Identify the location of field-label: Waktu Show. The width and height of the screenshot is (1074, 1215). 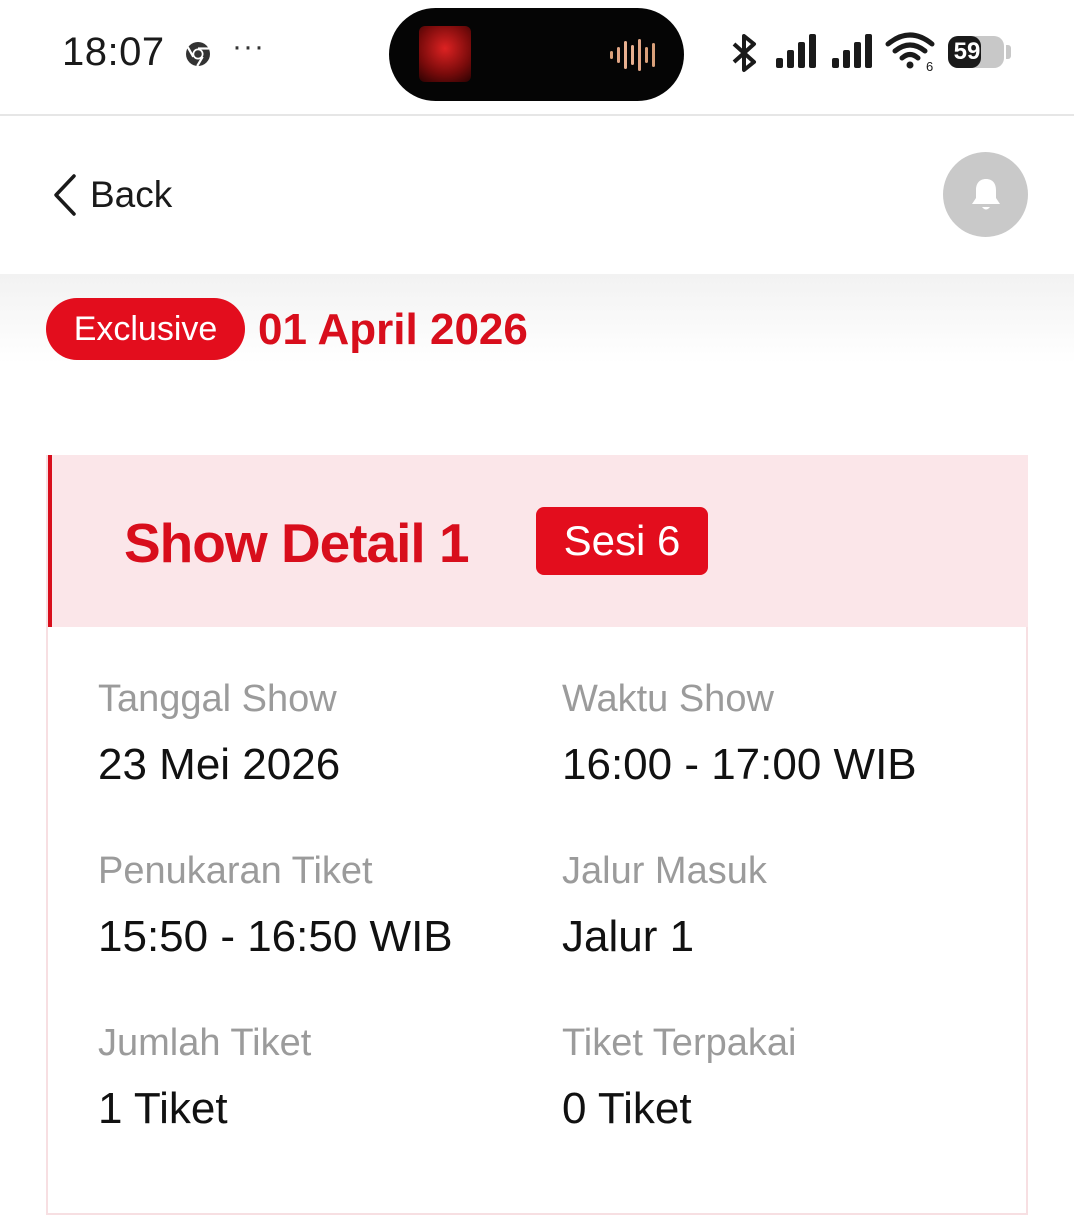
(668, 699).